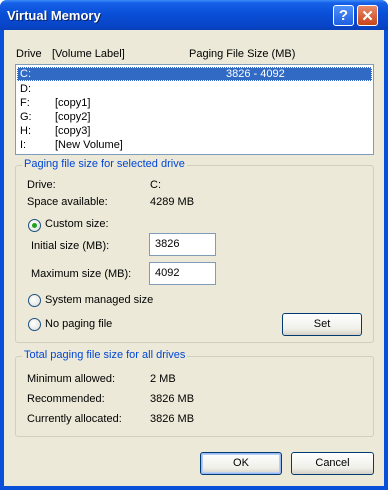 The width and height of the screenshot is (388, 490). What do you see at coordinates (70, 246) in the screenshot?
I see `initial-size-label: Initial size (MB):` at bounding box center [70, 246].